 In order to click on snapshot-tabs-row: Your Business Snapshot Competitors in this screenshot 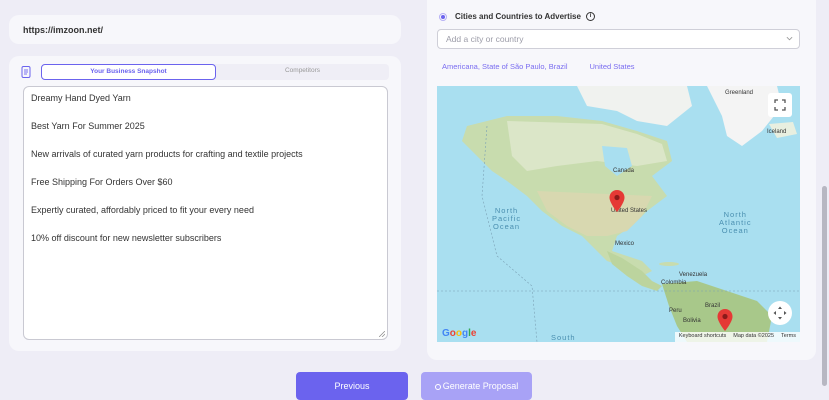, I will do `click(205, 72)`.